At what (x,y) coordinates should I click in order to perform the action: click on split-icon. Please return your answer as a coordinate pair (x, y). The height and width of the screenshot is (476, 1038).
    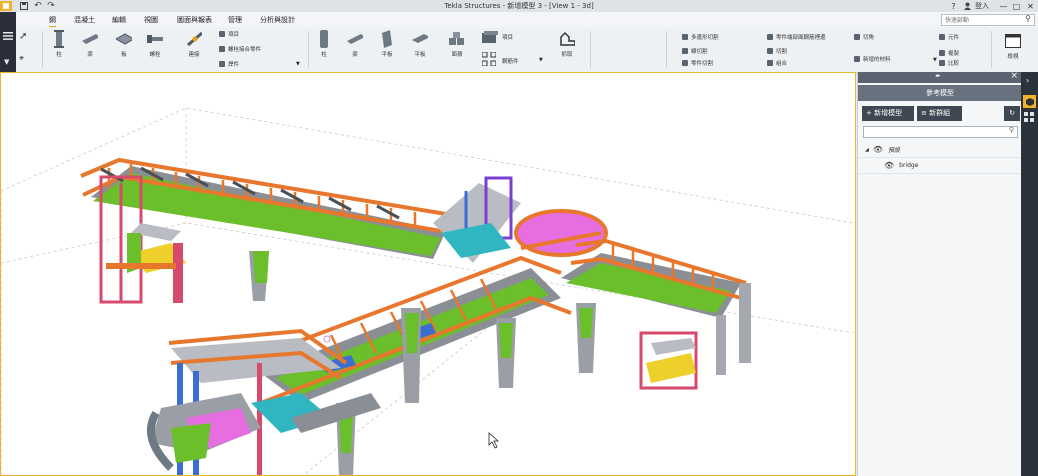
    Looking at the image, I should click on (770, 51).